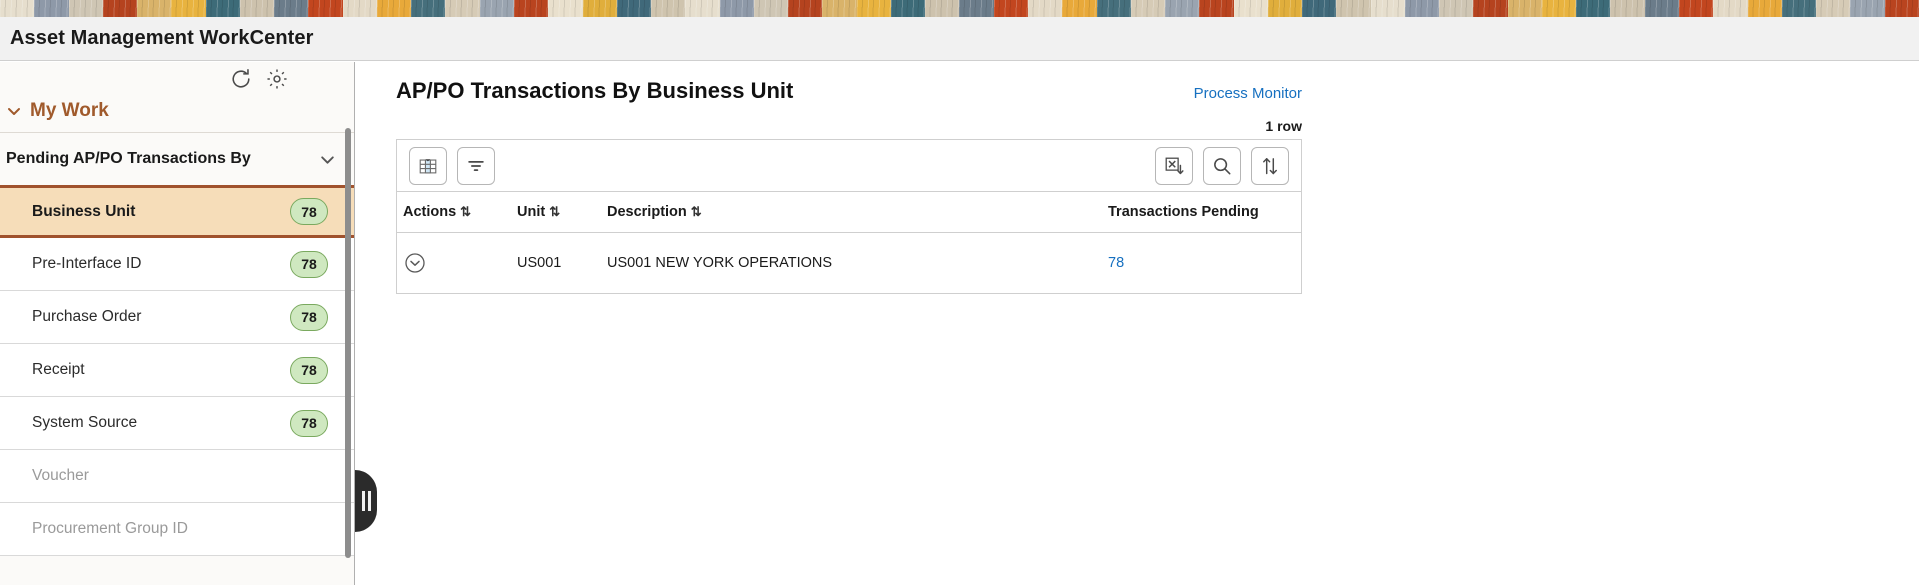 Image resolution: width=1919 pixels, height=585 pixels. I want to click on gear-icon, so click(277, 79).